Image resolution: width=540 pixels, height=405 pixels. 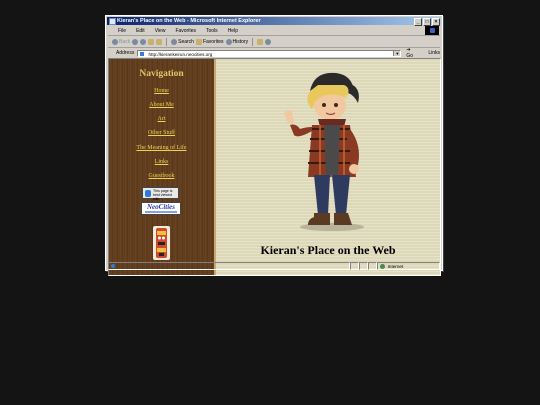 What do you see at coordinates (161, 119) in the screenshot?
I see `nav-link-art: Art` at bounding box center [161, 119].